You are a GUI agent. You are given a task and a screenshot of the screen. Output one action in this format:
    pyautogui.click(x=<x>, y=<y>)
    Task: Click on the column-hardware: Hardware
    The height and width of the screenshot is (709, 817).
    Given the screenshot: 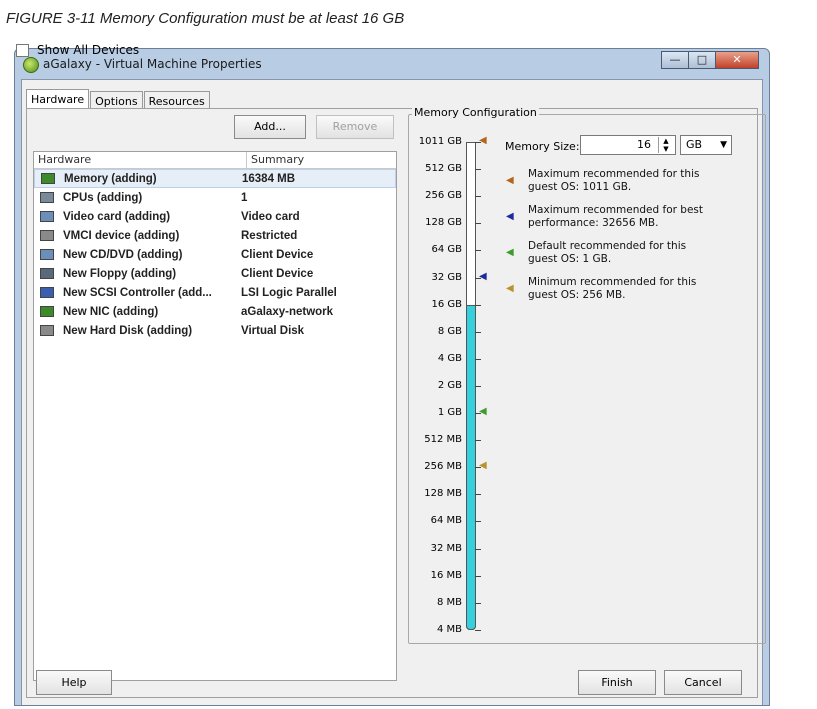 What is the action you would take?
    pyautogui.click(x=140, y=160)
    